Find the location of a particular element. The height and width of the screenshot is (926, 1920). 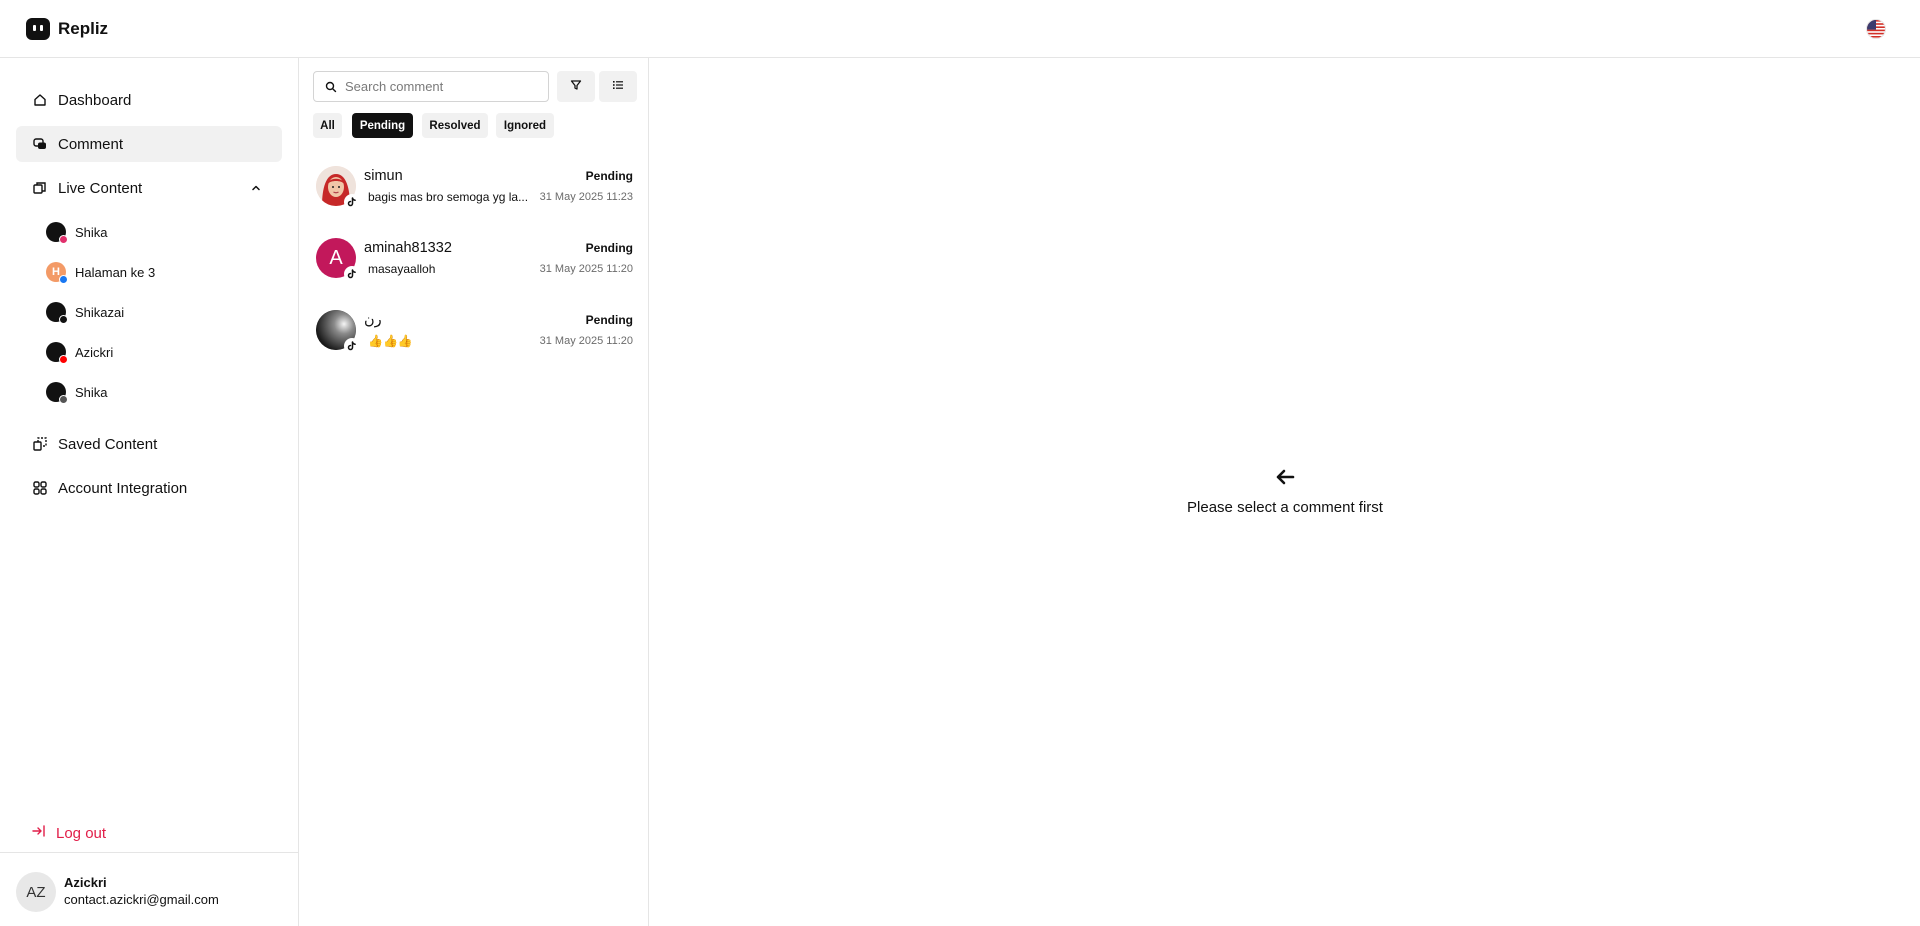

logout-label: Log out is located at coordinates (81, 833).